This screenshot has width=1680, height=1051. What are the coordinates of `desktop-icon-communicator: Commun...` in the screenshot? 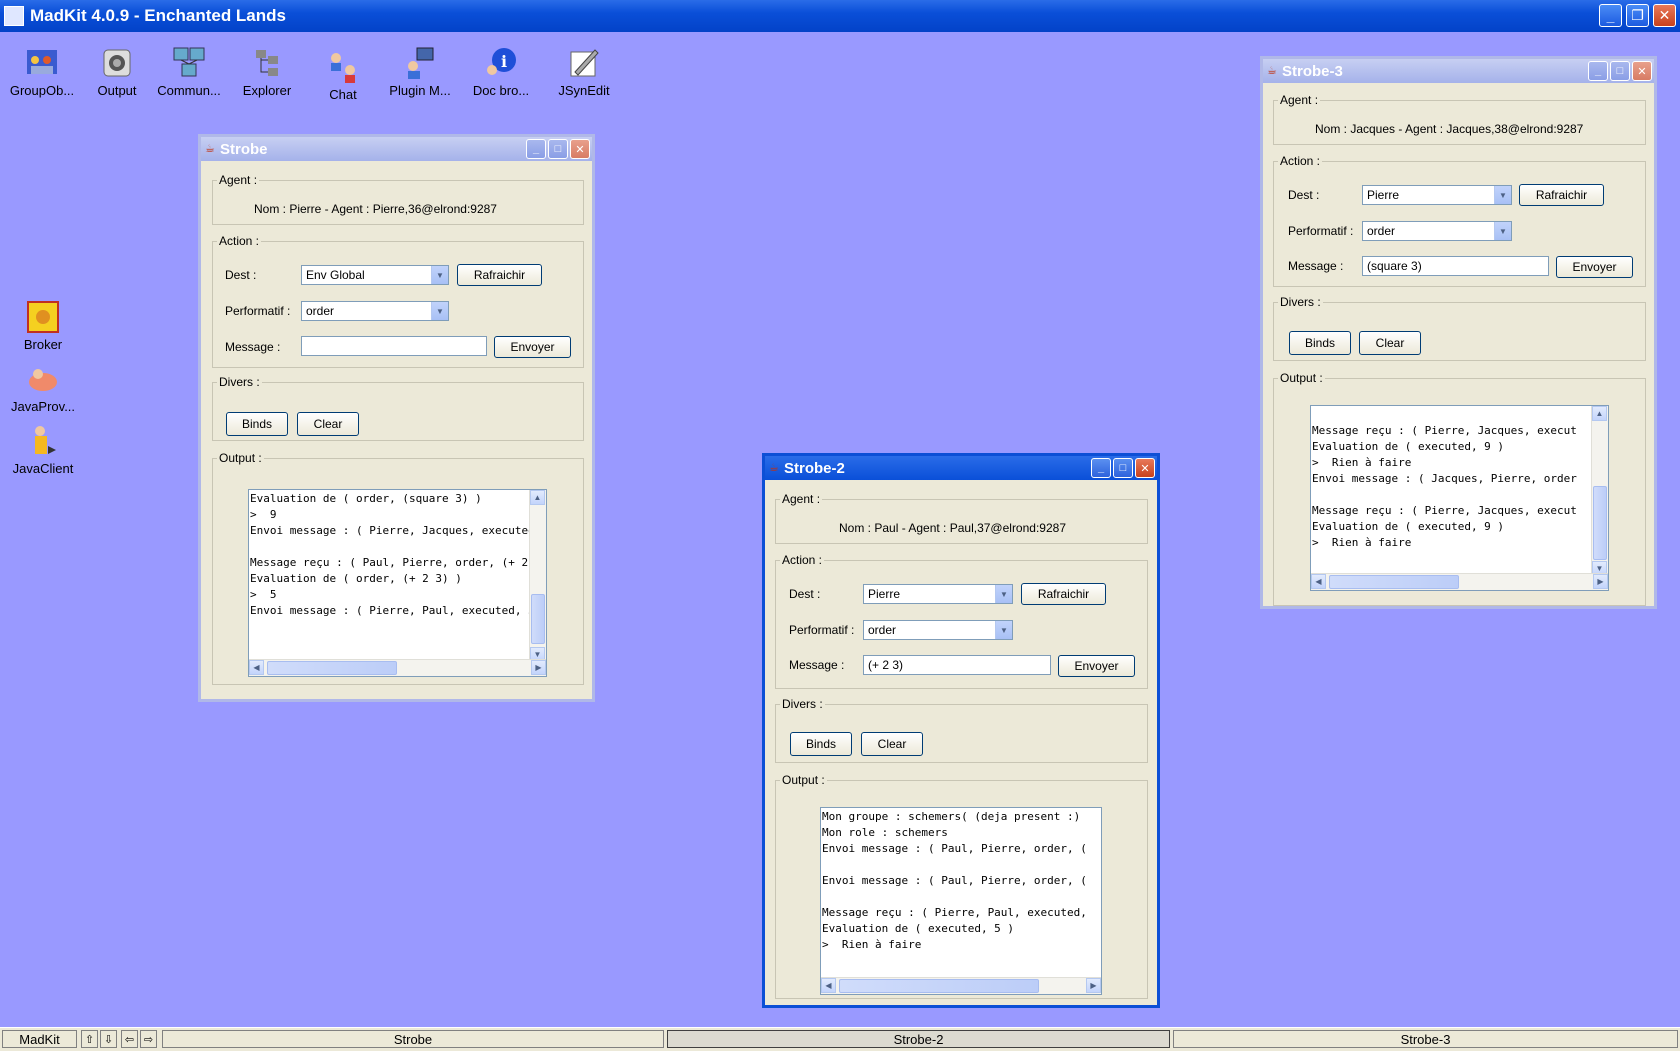 It's located at (189, 72).